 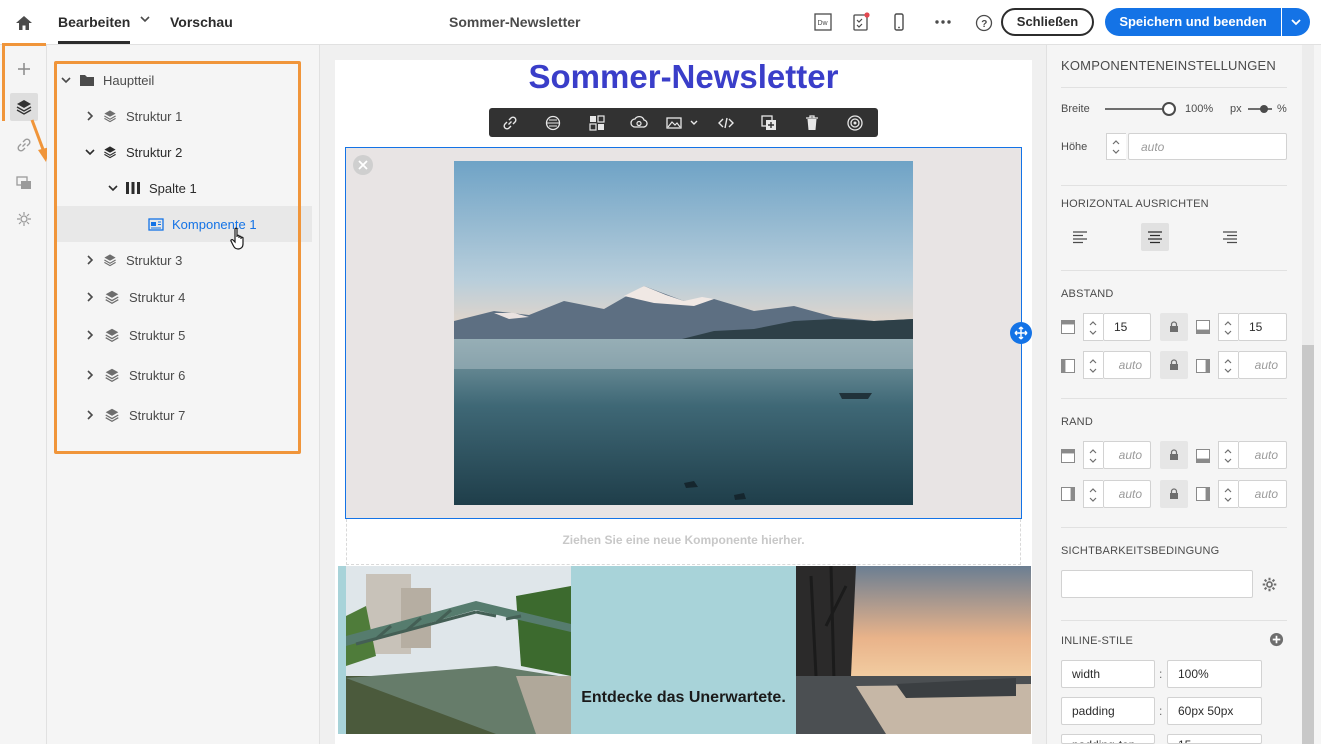 I want to click on align-right-button, so click(x=1230, y=237).